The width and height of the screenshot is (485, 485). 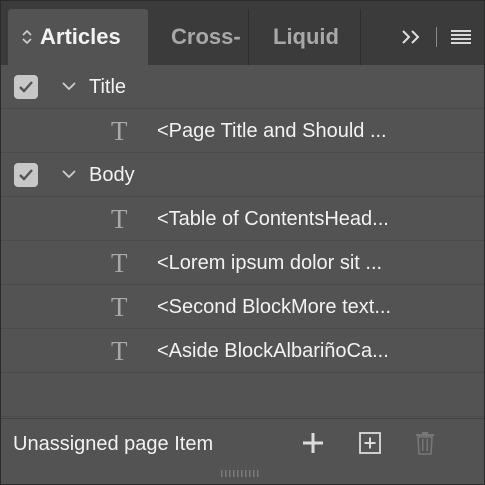 I want to click on up-down-icon, so click(x=27, y=37).